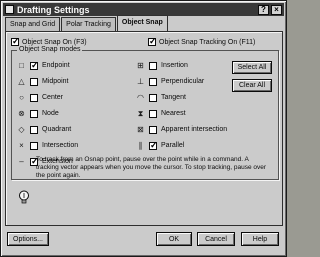 The width and height of the screenshot is (320, 257). What do you see at coordinates (21, 113) in the screenshot?
I see `node-icon: ⊗` at bounding box center [21, 113].